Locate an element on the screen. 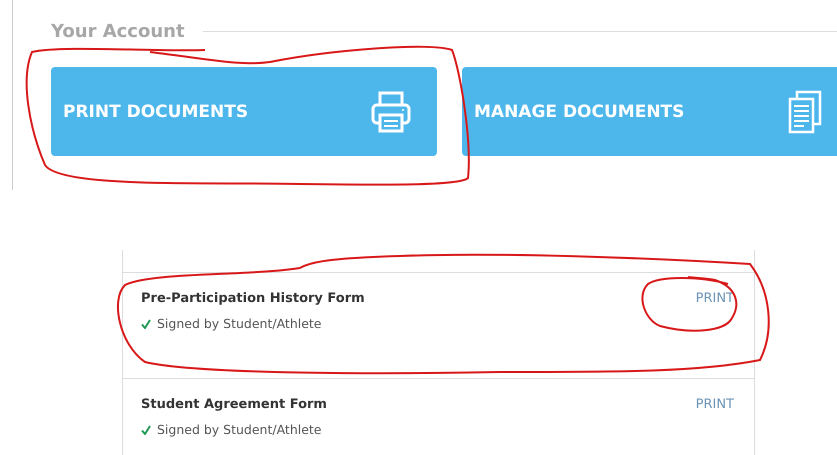 This screenshot has height=455, width=837. tile-button: MANAGE DOCUMENTS is located at coordinates (649, 111).